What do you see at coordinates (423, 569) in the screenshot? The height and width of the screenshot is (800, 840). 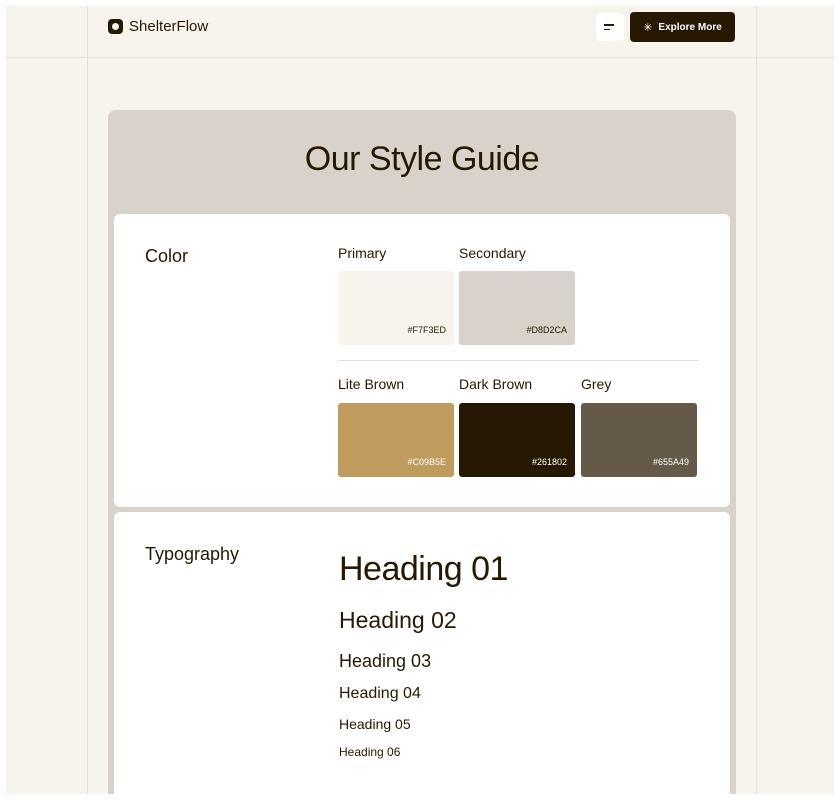 I see `heading-01-sample: Heading 01` at bounding box center [423, 569].